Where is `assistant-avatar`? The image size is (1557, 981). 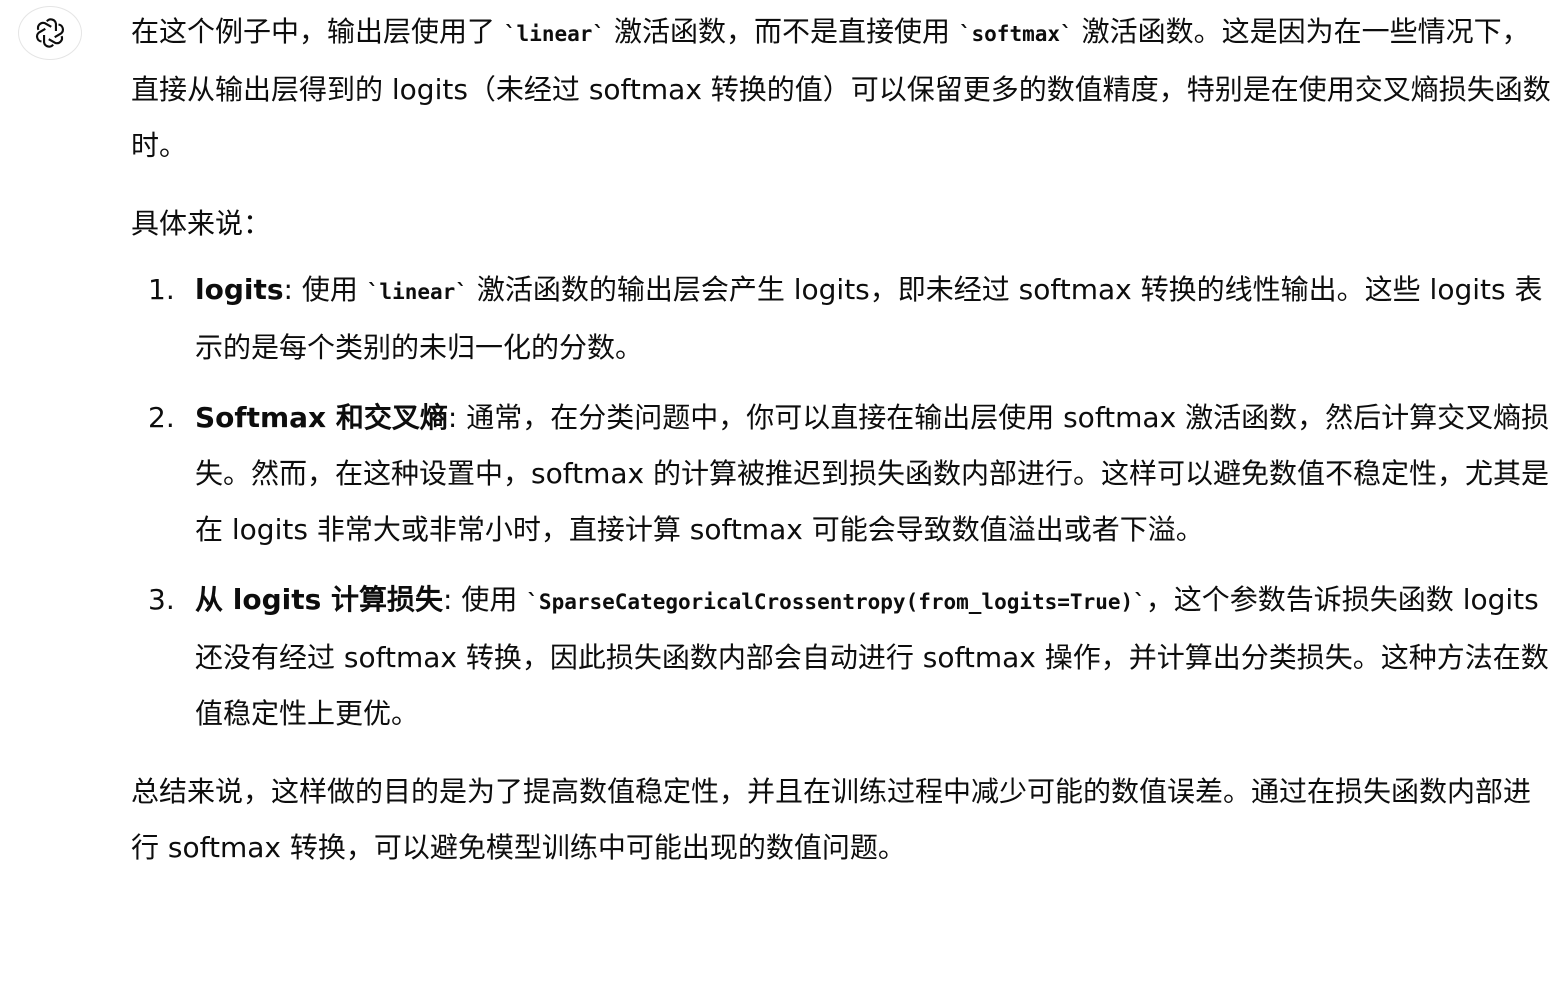 assistant-avatar is located at coordinates (50, 33).